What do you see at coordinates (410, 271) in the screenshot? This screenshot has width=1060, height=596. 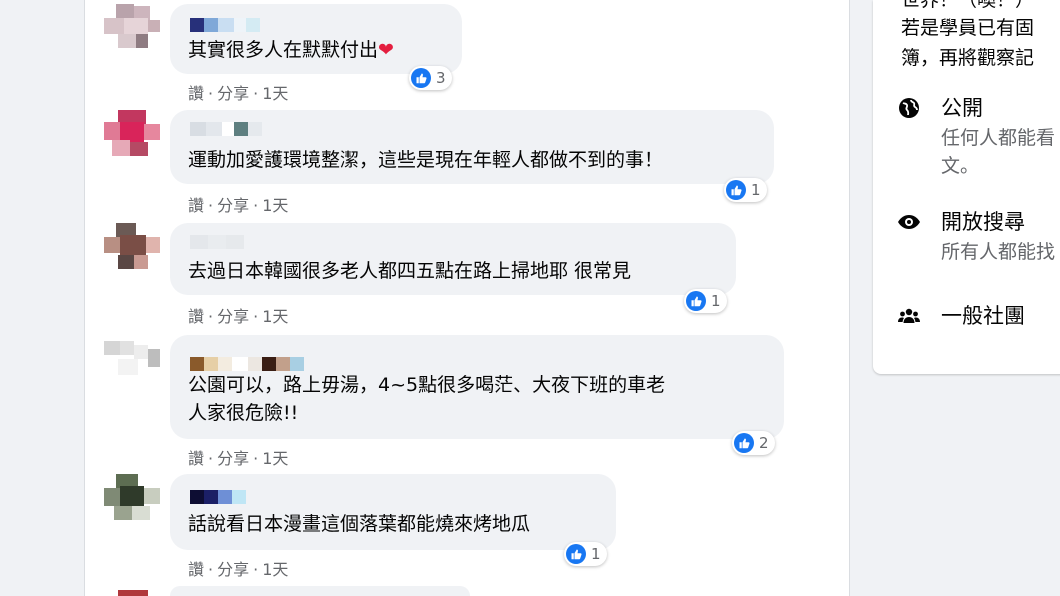 I see `comment-text: 去過日本韓國很多老人都四五點在路上掃地耶 很常見` at bounding box center [410, 271].